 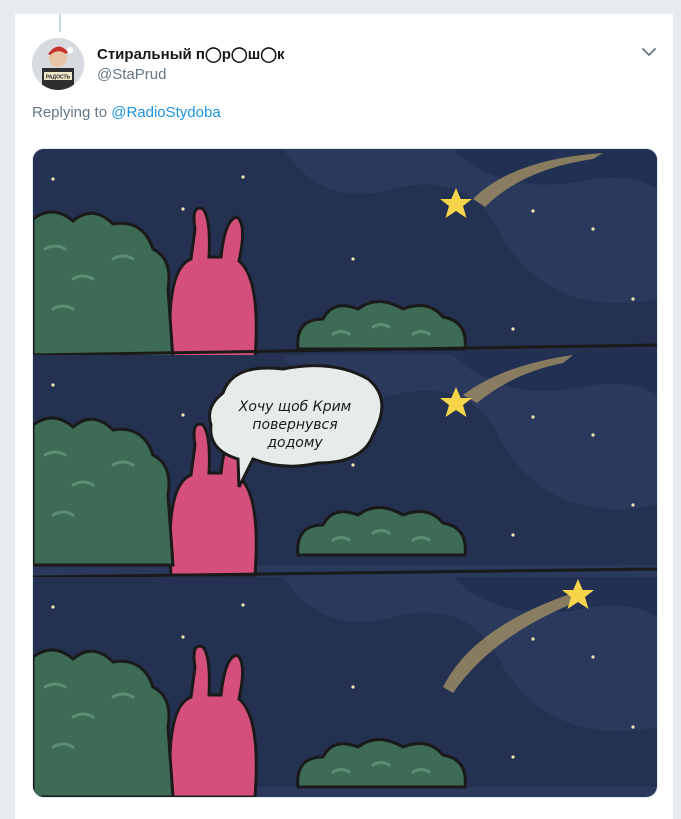 I want to click on display-name: Стиральный п◯р◯ш◯к, so click(x=191, y=54).